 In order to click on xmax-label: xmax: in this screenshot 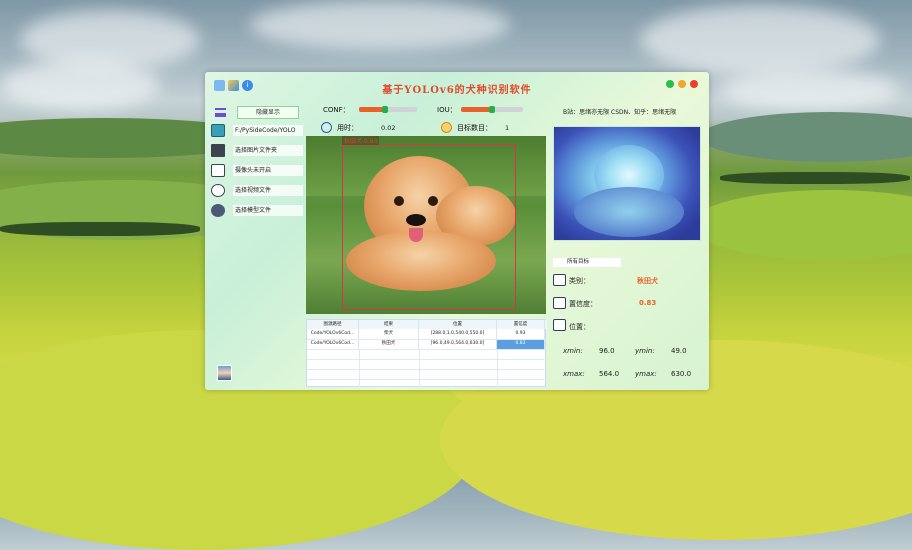, I will do `click(574, 374)`.